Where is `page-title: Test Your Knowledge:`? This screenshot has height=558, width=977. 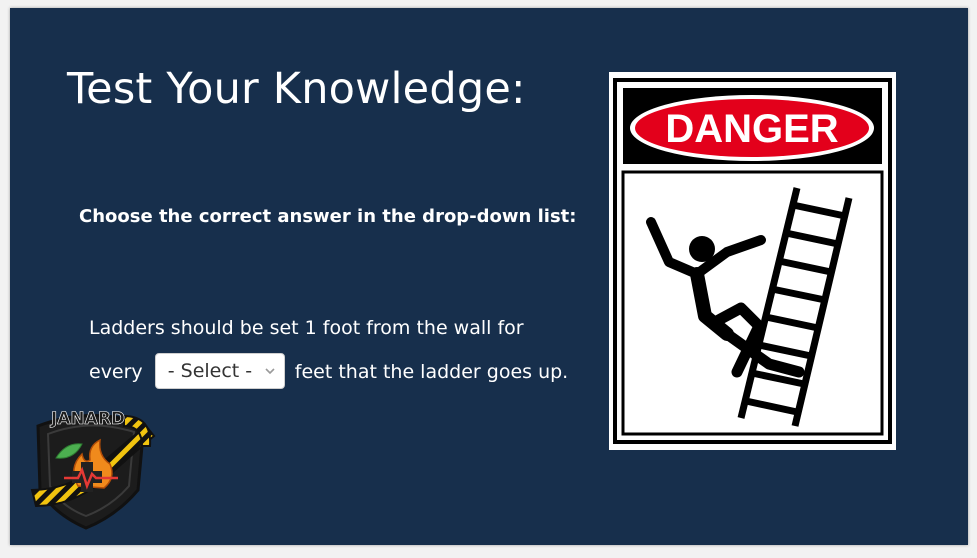 page-title: Test Your Knowledge: is located at coordinates (296, 89).